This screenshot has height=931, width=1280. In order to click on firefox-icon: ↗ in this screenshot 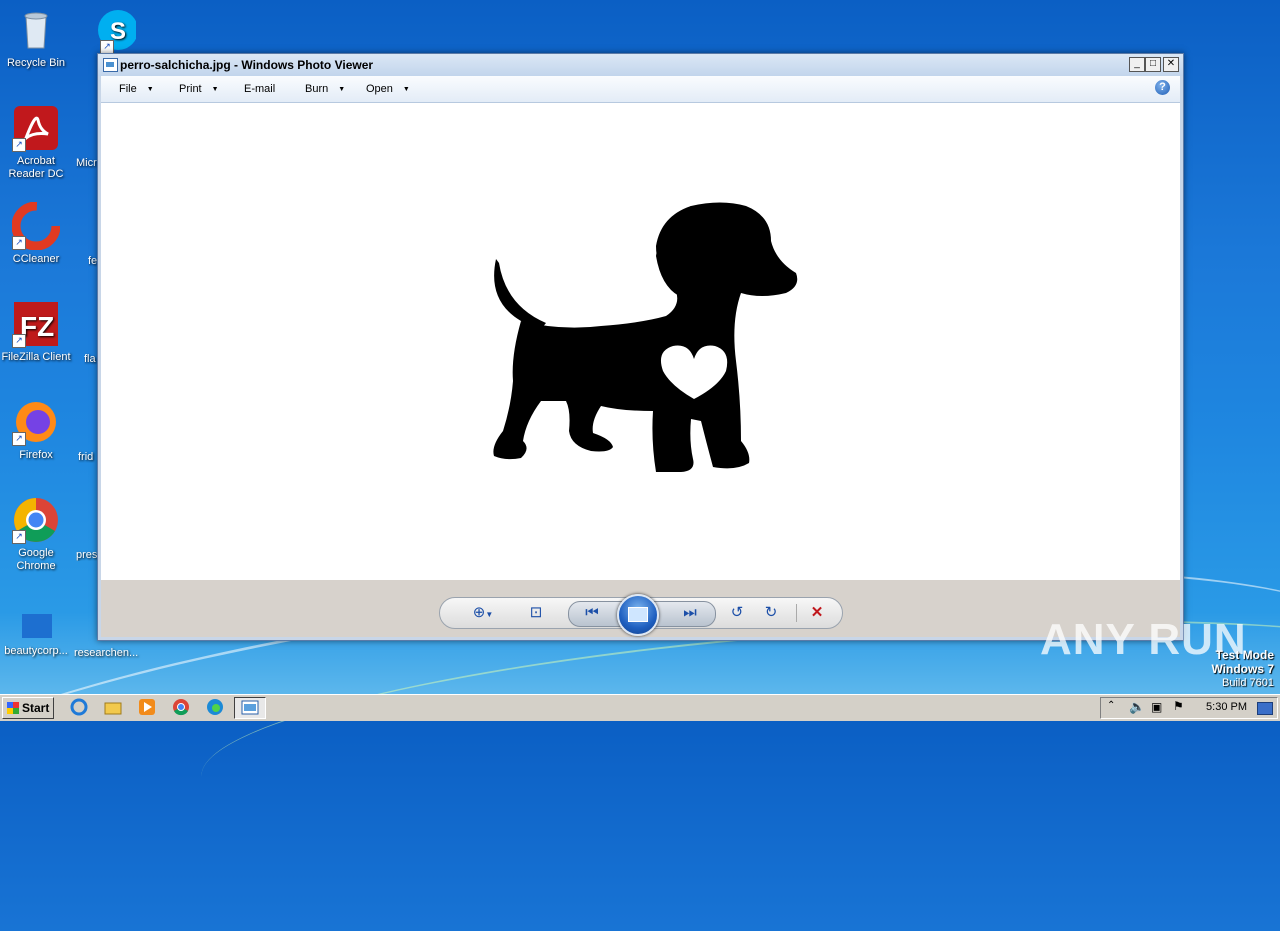, I will do `click(36, 422)`.